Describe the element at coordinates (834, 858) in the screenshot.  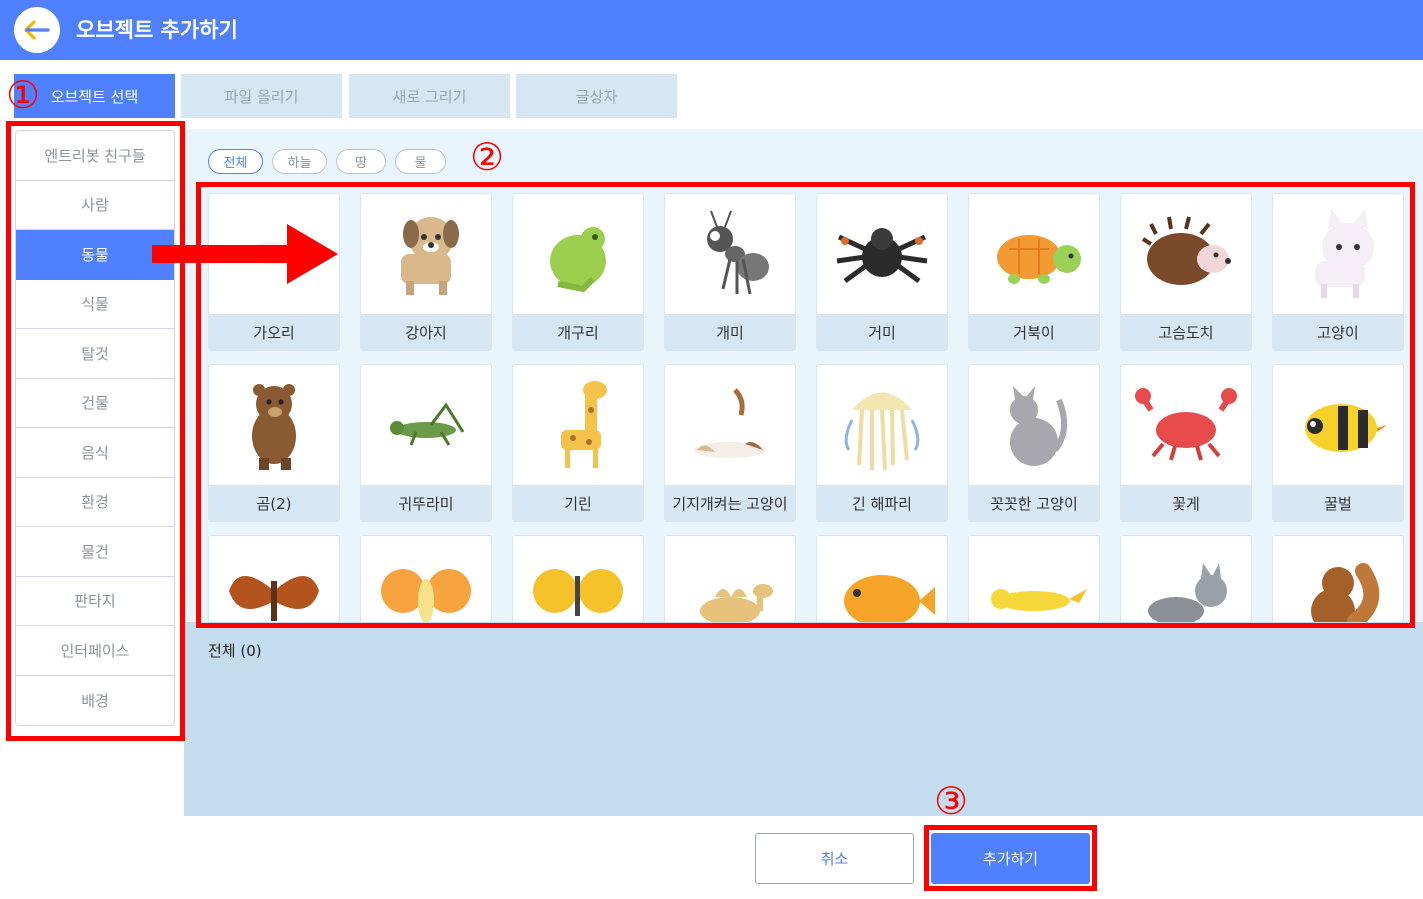
I see `cancel-button: 취소` at that location.